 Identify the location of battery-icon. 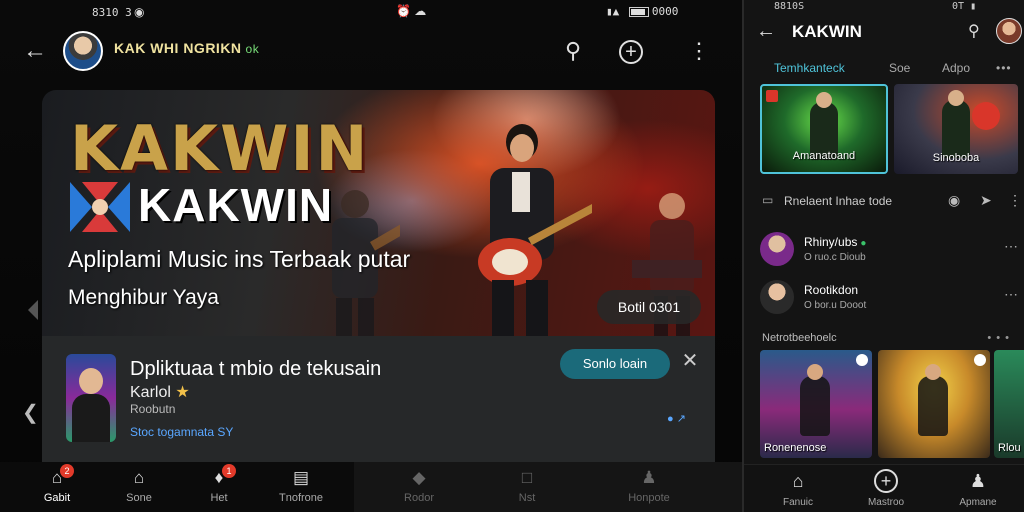
(638, 12).